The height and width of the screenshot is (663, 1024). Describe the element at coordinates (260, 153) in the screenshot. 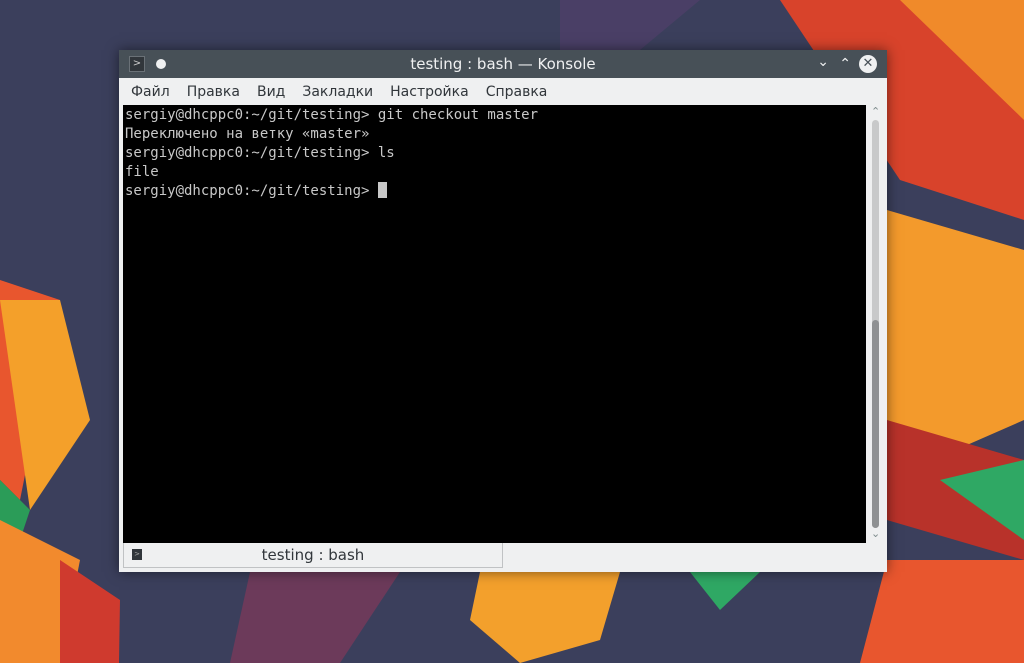

I see `terminal-line: sergiy@dhcppc0:~/git/testing> ls` at that location.